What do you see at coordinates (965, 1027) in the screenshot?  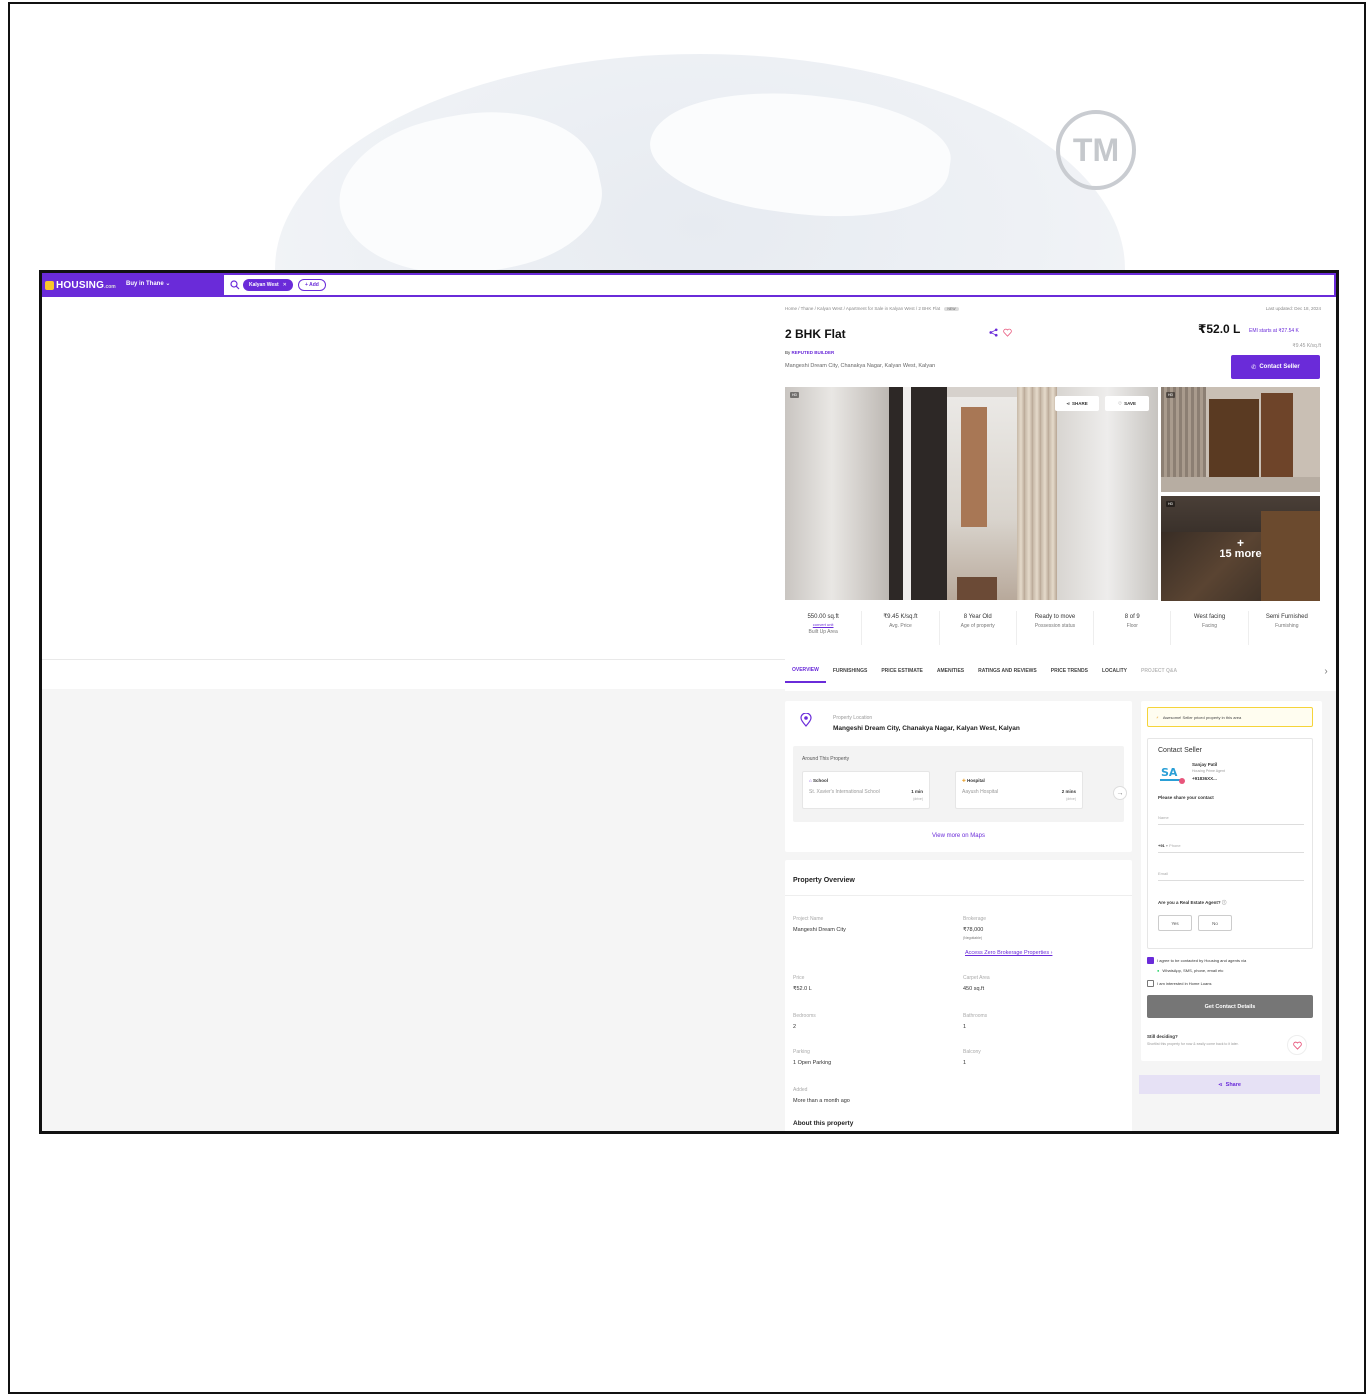 I see `bathrooms-value: 1` at bounding box center [965, 1027].